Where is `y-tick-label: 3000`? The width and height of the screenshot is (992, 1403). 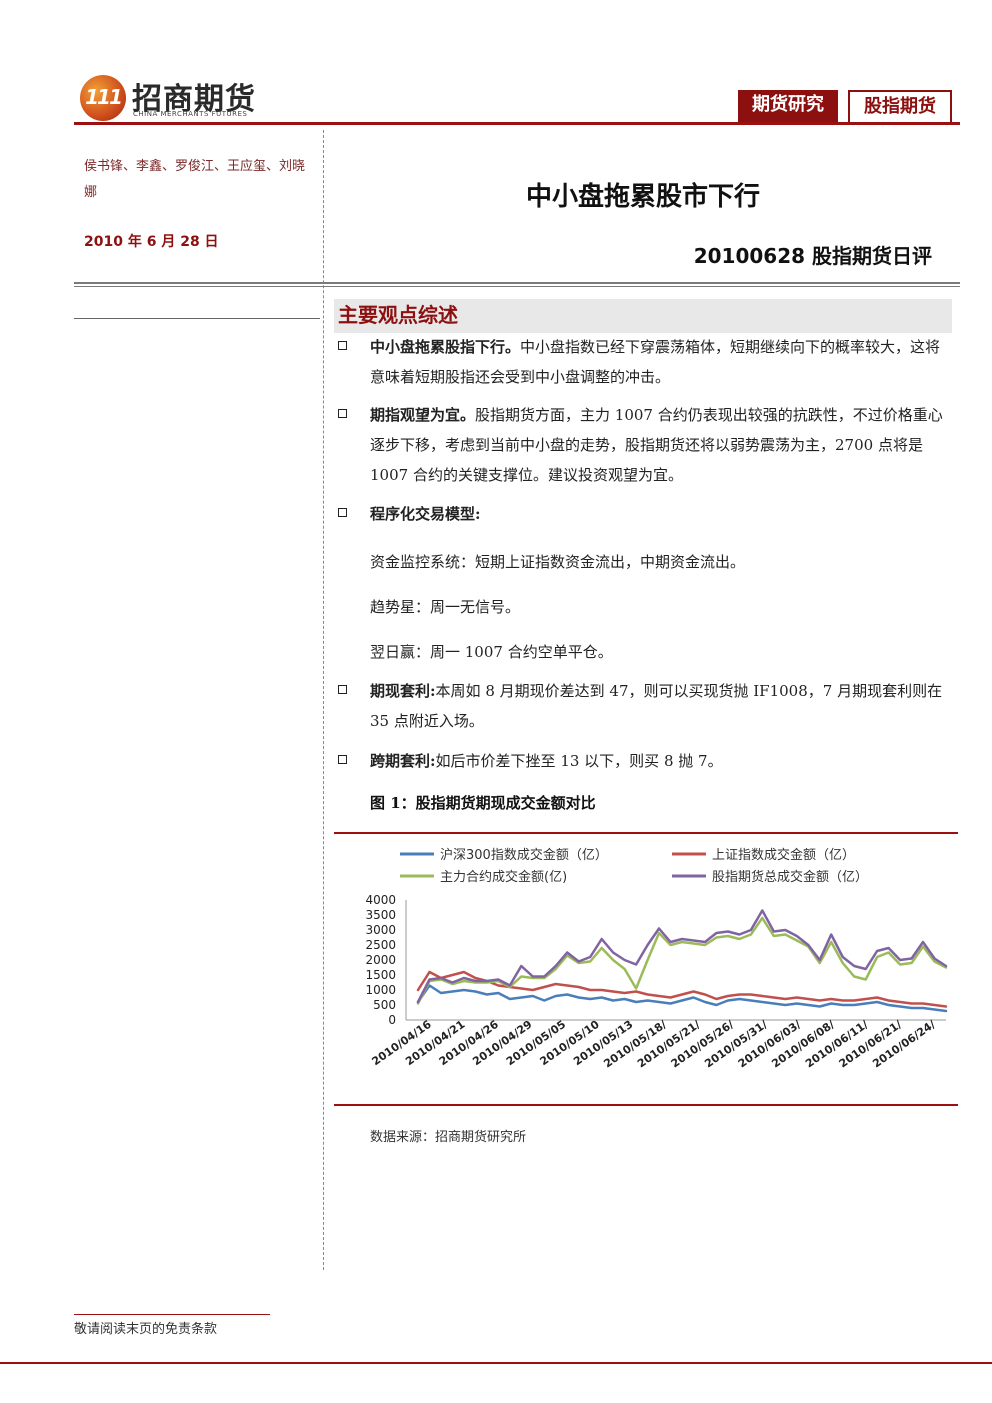
y-tick-label: 3000 is located at coordinates (380, 930).